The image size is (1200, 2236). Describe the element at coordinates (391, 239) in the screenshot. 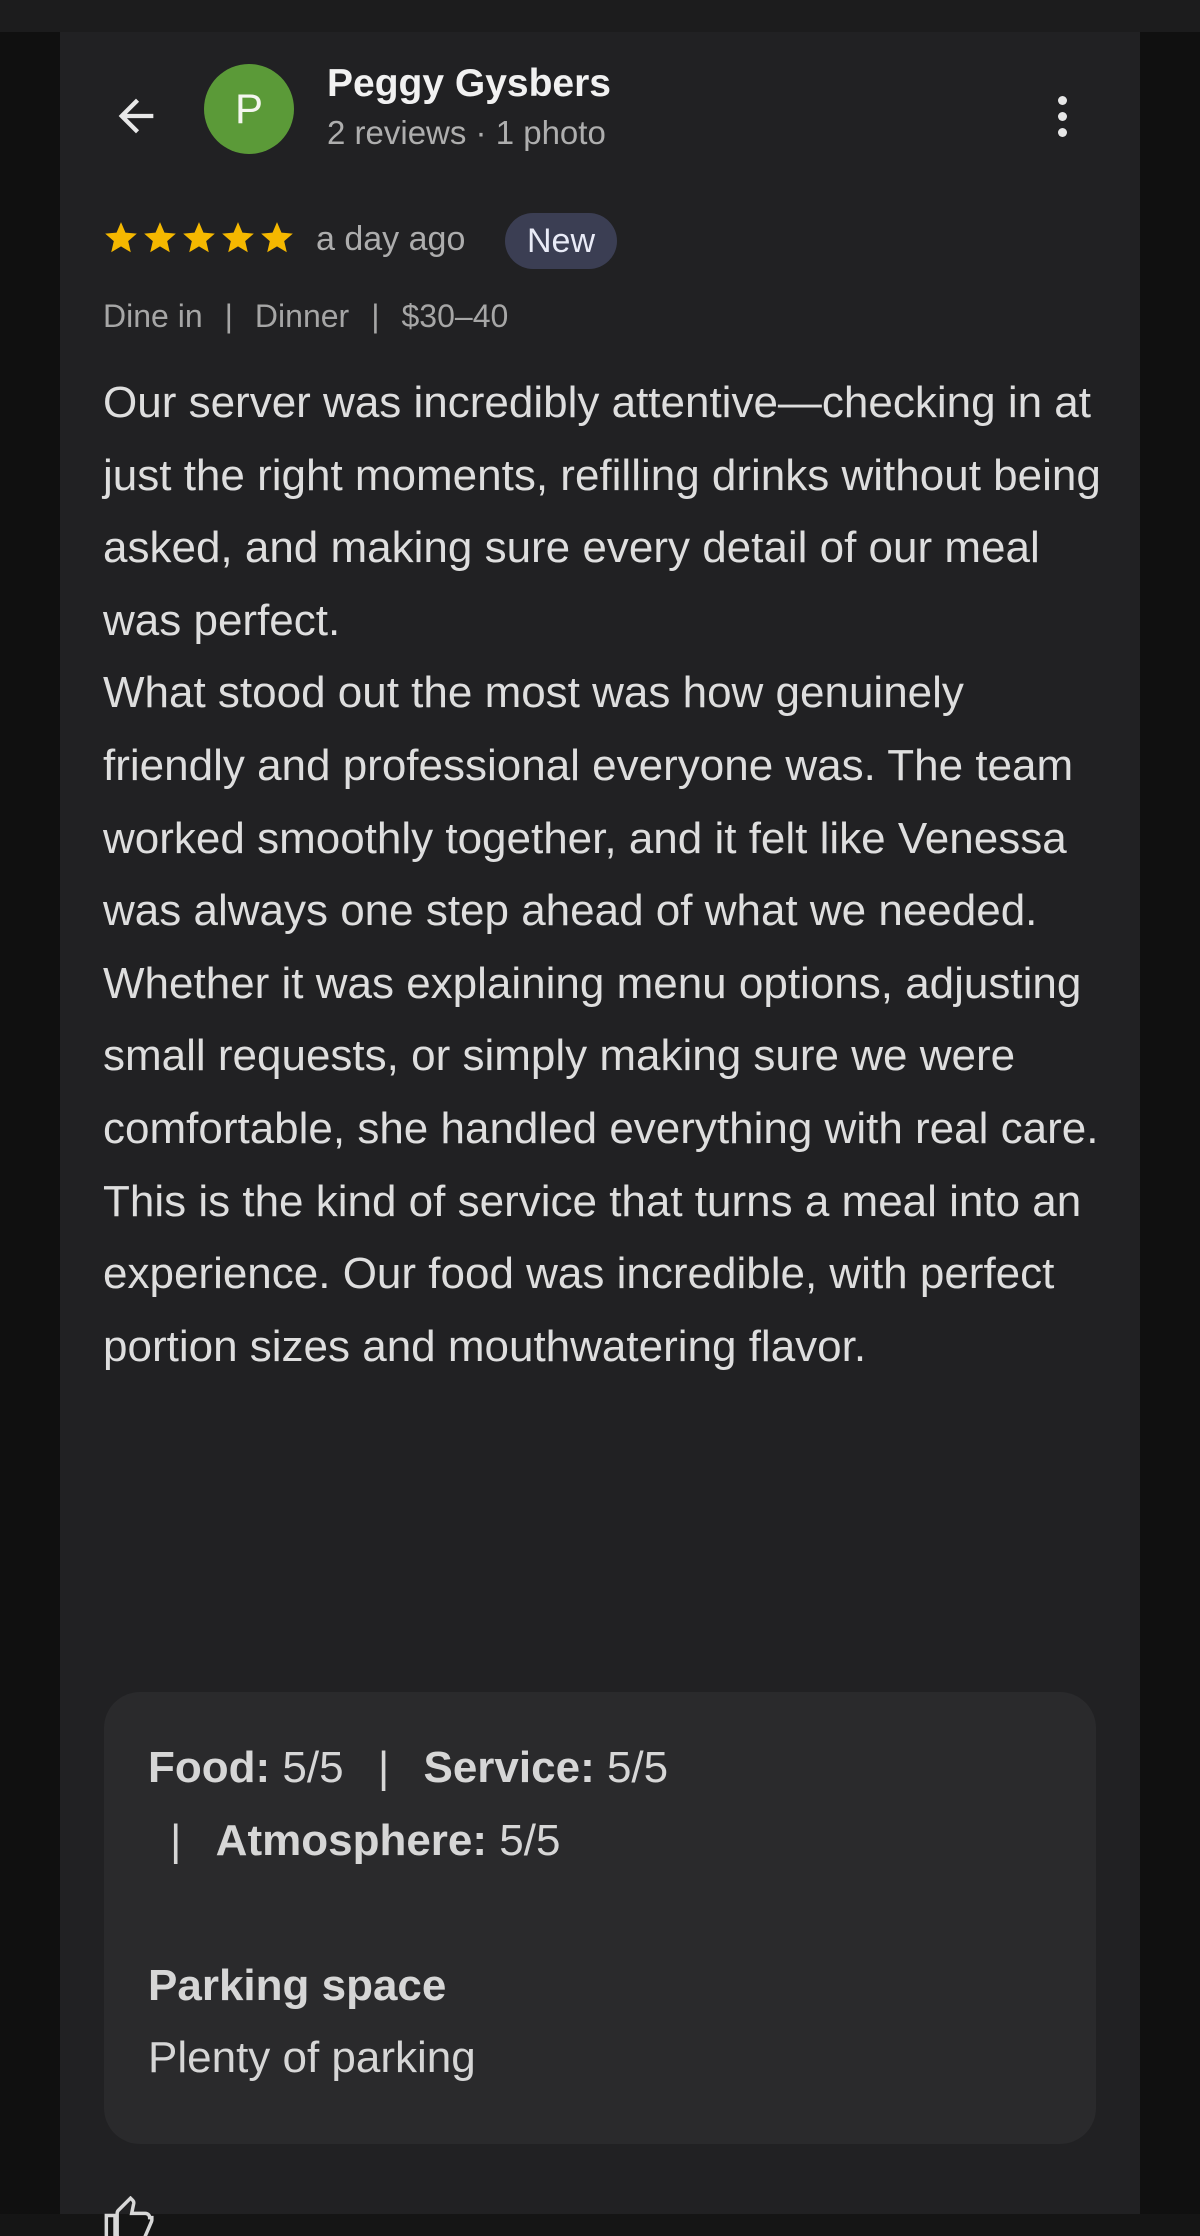

I see `review-time: a day ago` at that location.